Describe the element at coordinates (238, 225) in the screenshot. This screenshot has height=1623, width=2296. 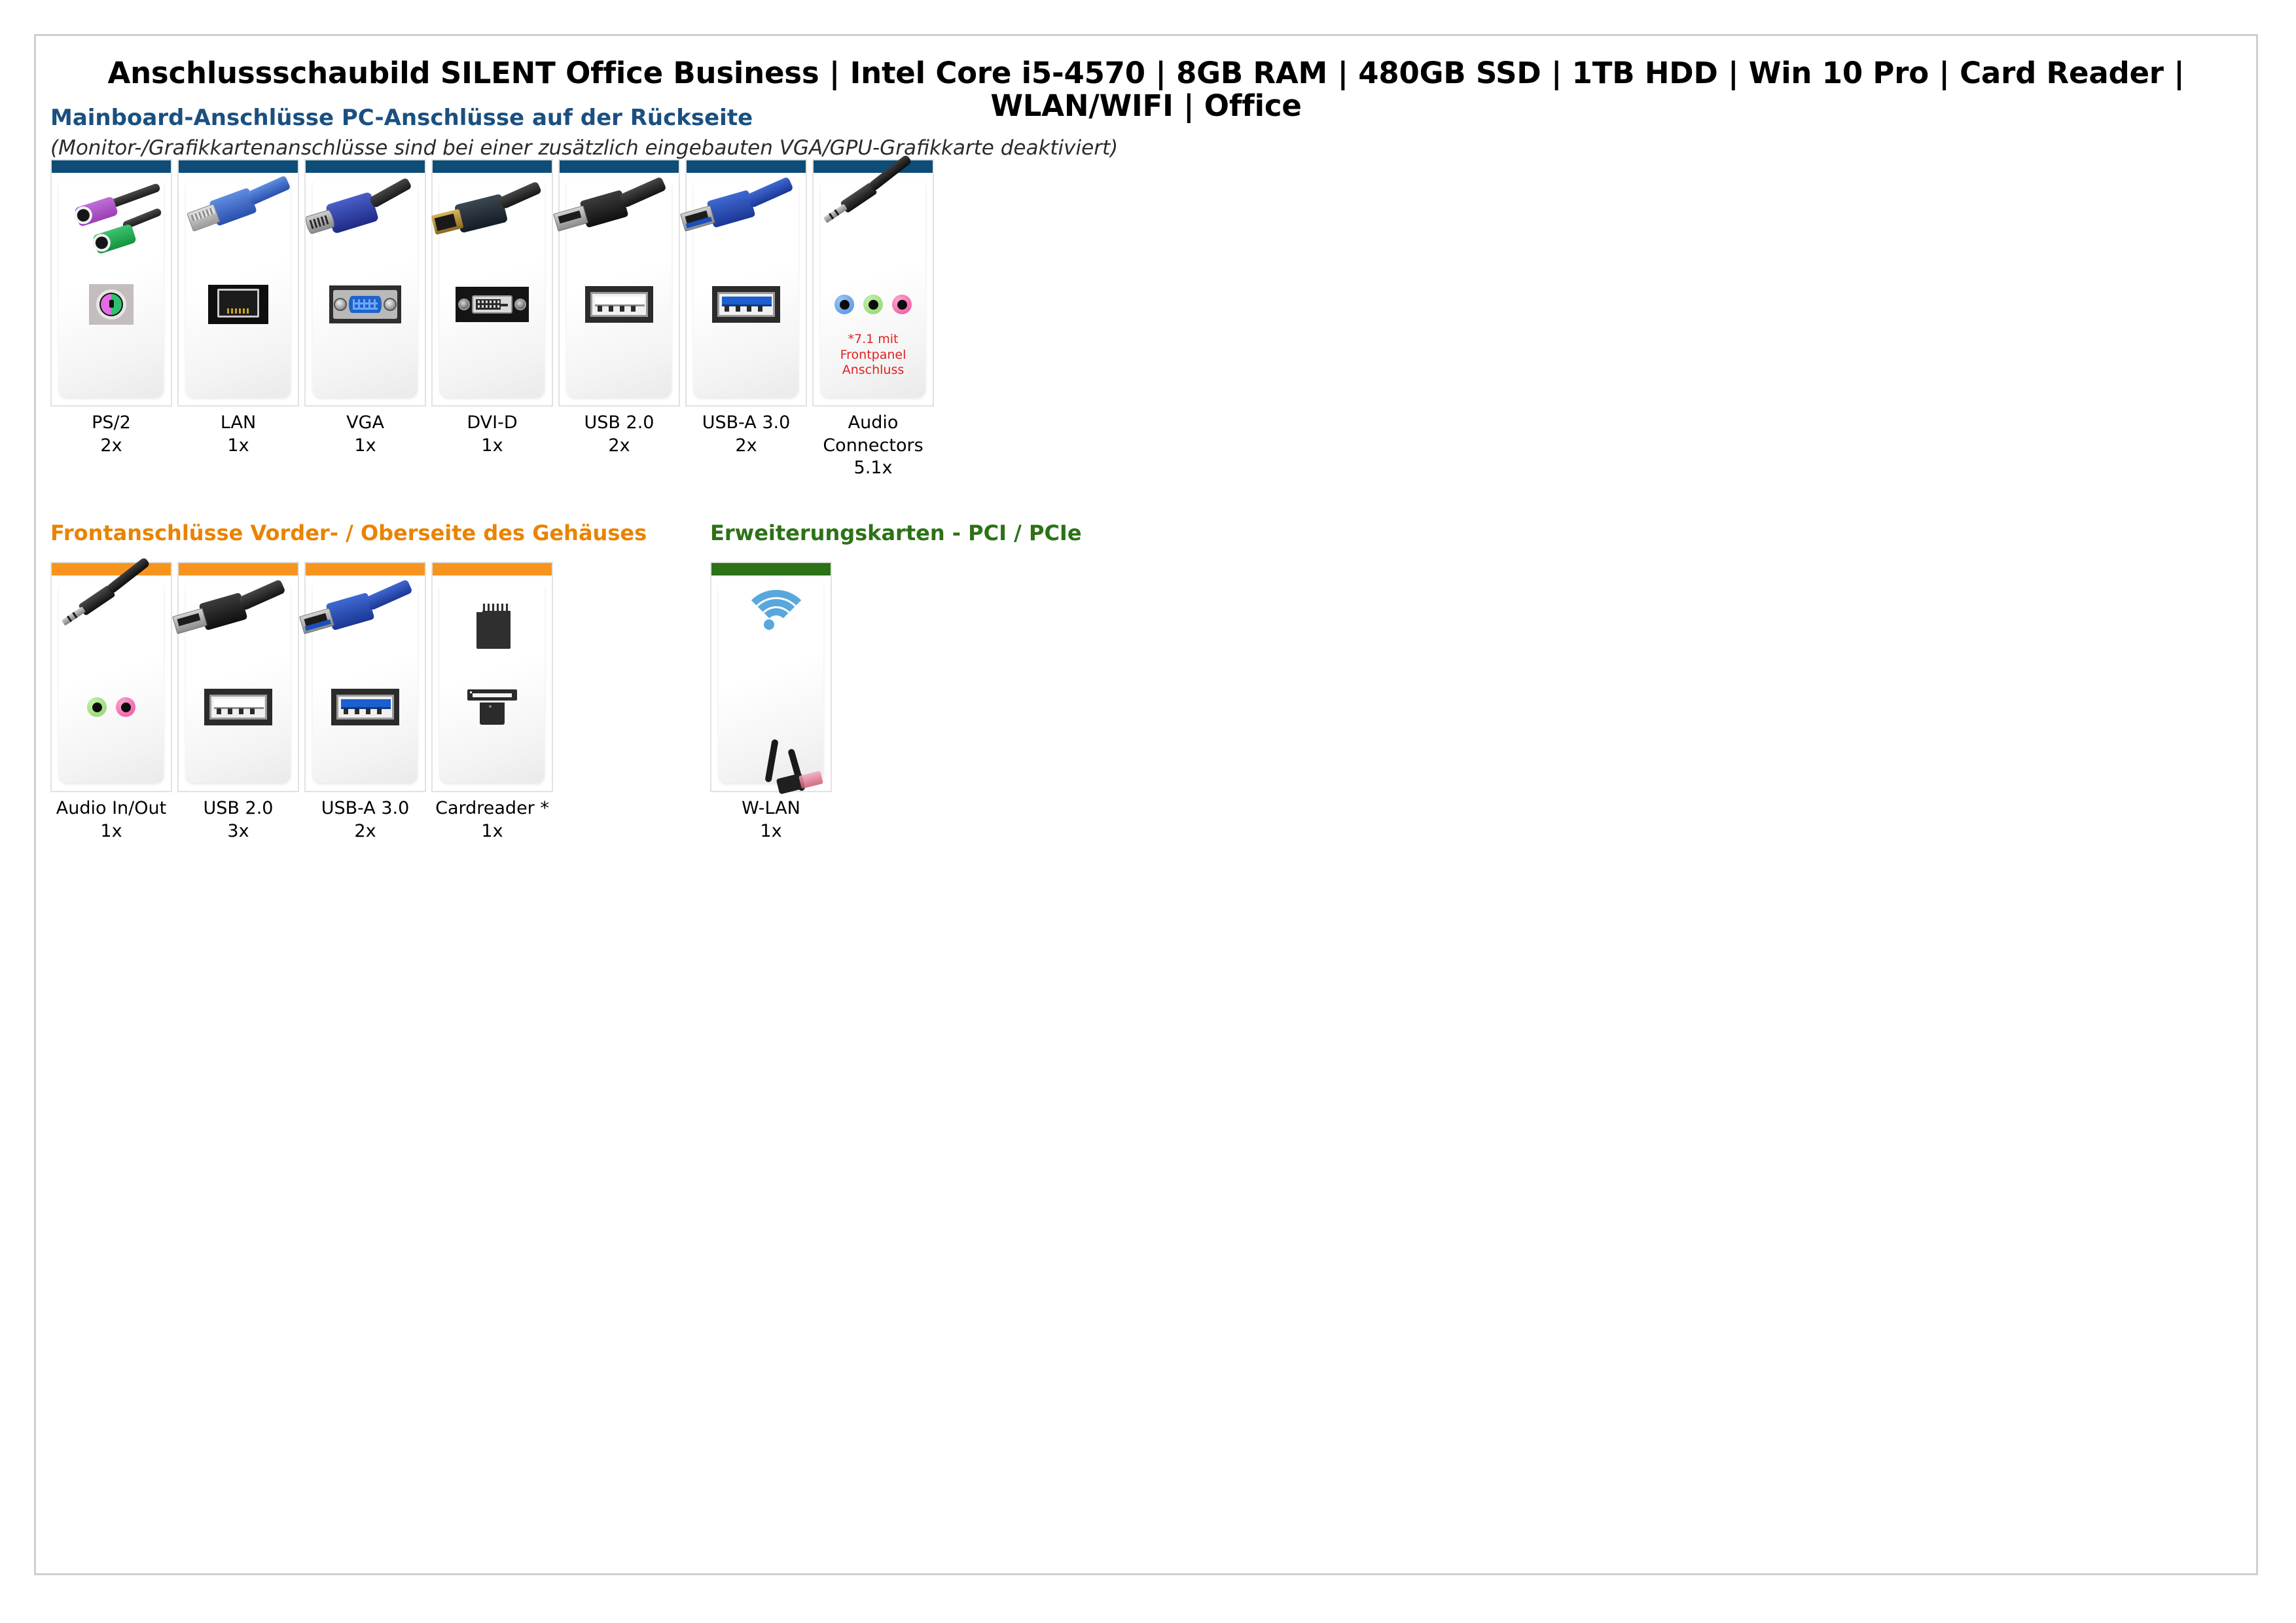
I see `rj45-lan-icon` at that location.